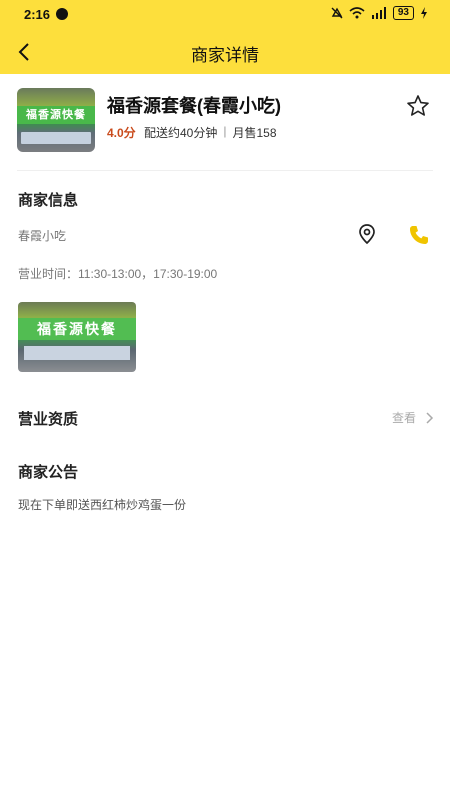 This screenshot has width=450, height=800. I want to click on photo-sign: 福香源快餐, so click(77, 329).